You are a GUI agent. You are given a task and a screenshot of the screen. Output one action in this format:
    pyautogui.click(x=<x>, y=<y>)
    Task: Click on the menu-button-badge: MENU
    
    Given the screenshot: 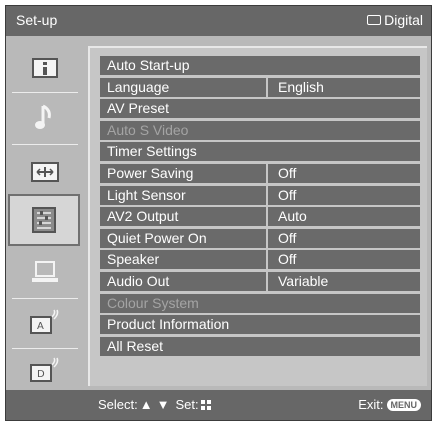 What is the action you would take?
    pyautogui.click(x=403, y=404)
    